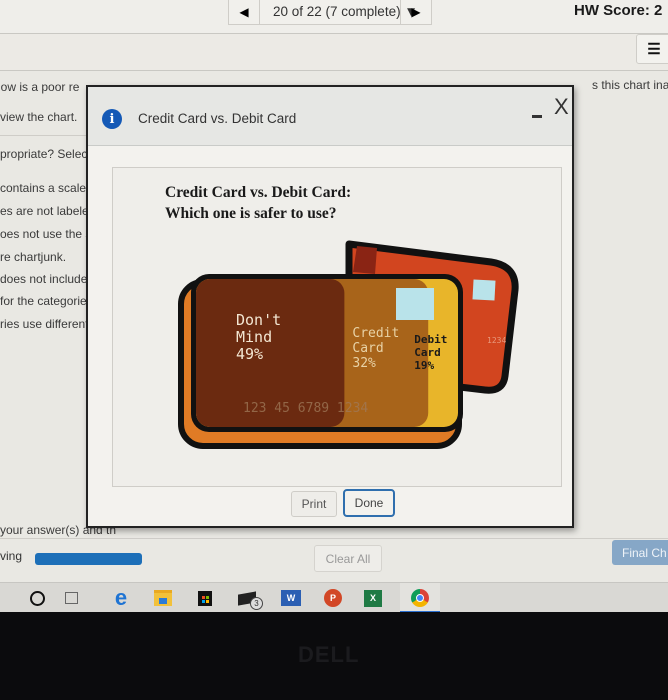  I want to click on front-card-chip, so click(415, 304).